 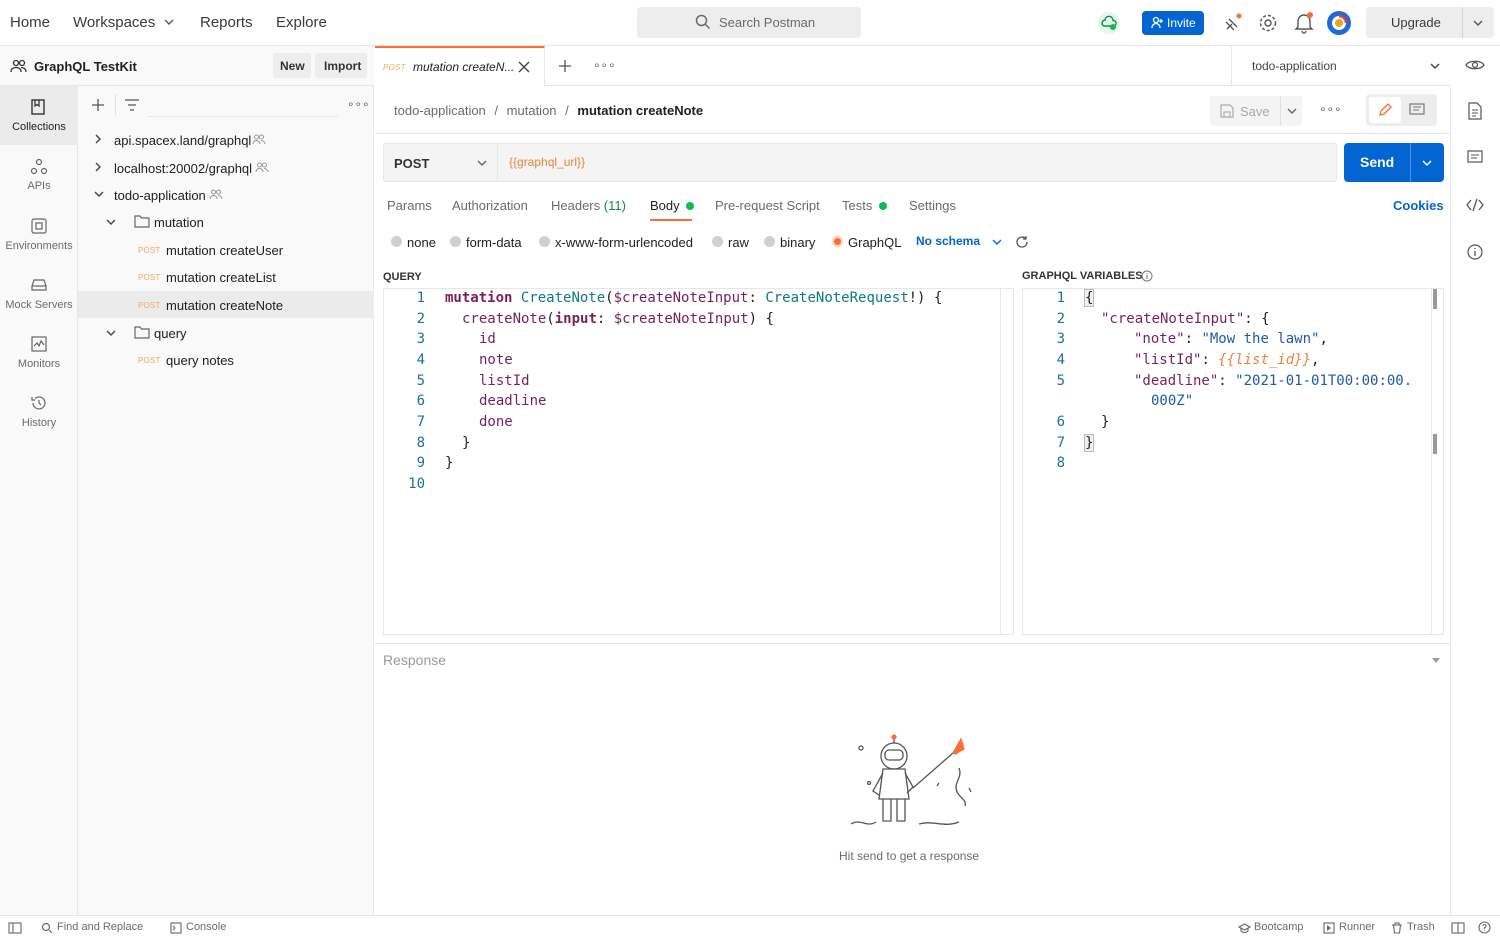 What do you see at coordinates (441, 162) in the screenshot?
I see `method-select: POST` at bounding box center [441, 162].